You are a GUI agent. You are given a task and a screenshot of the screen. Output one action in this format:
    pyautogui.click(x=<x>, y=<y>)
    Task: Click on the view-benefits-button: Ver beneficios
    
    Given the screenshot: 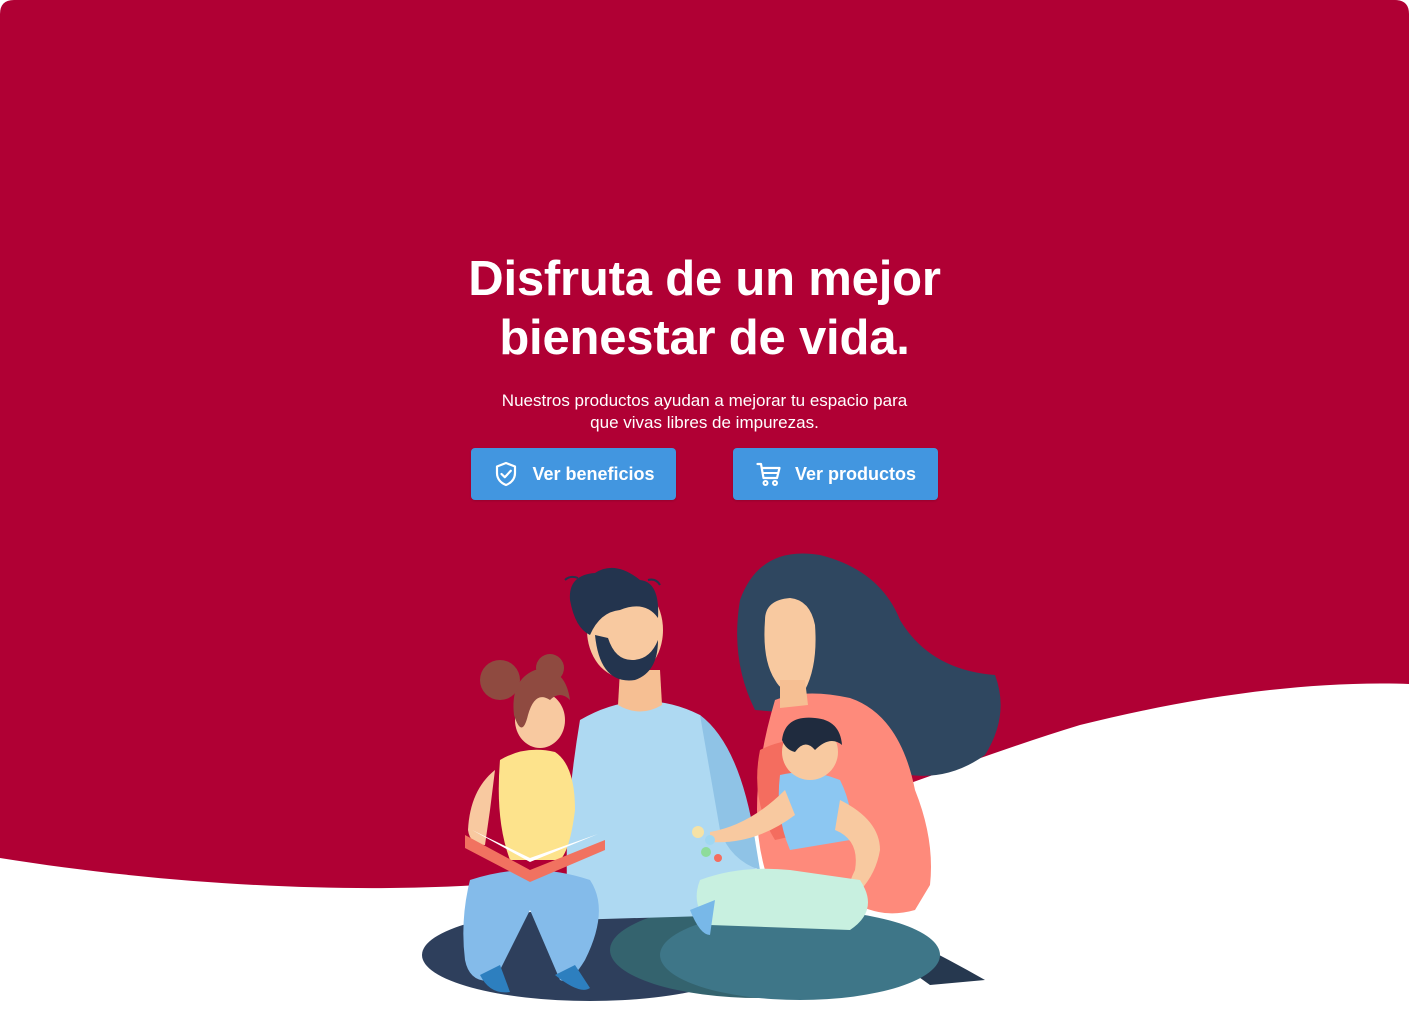 What is the action you would take?
    pyautogui.click(x=573, y=474)
    